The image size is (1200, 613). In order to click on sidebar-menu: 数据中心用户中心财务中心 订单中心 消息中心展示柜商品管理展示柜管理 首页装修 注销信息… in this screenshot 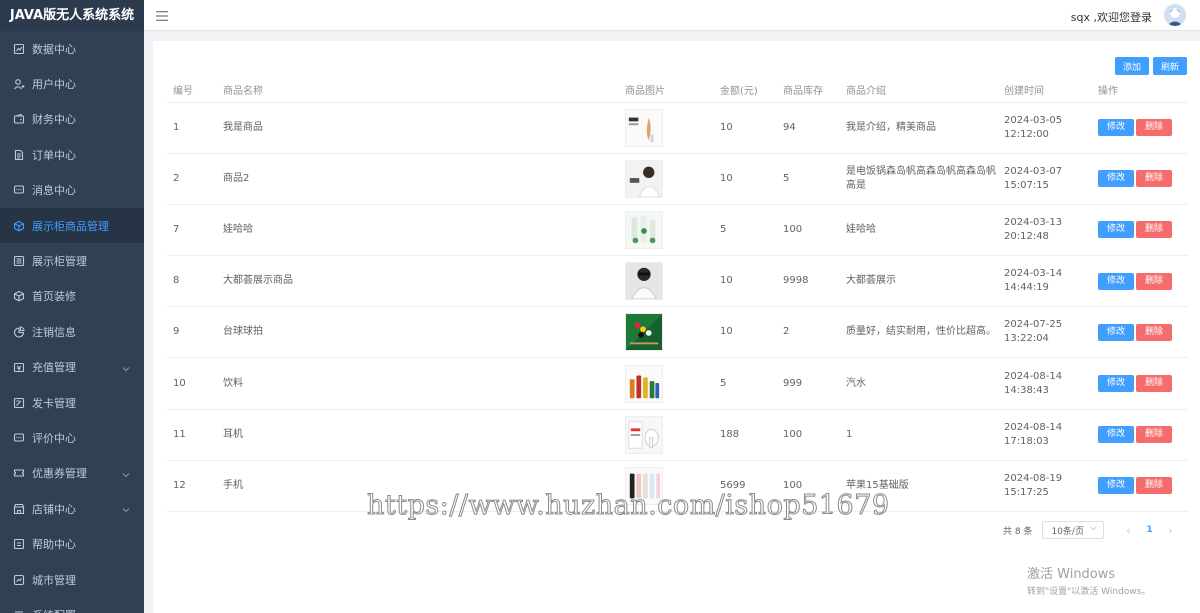, I will do `click(72, 322)`.